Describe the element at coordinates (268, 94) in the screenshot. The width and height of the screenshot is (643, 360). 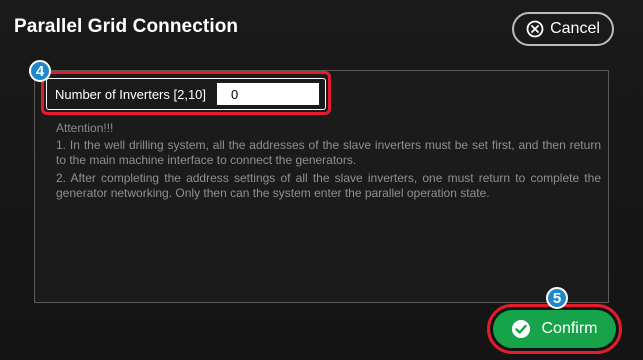
I see `inverter-count-input` at that location.